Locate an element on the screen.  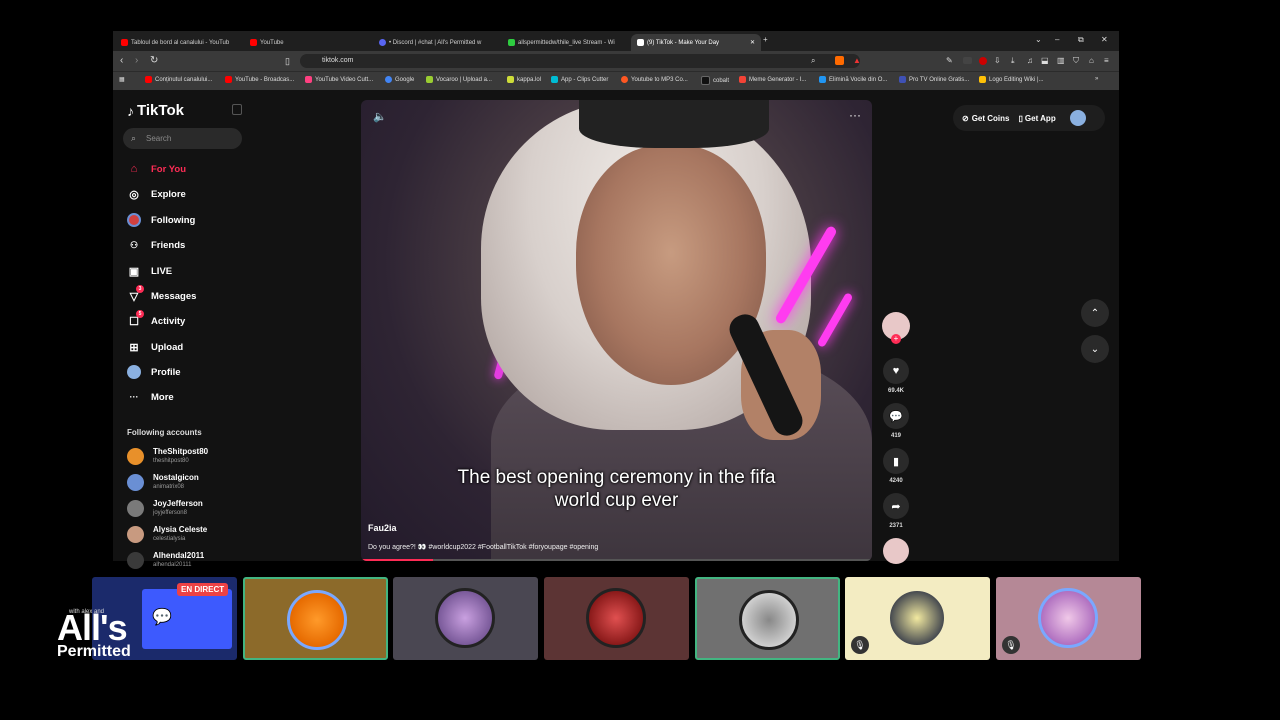
previous-video-button: ⌃ is located at coordinates (1095, 313).